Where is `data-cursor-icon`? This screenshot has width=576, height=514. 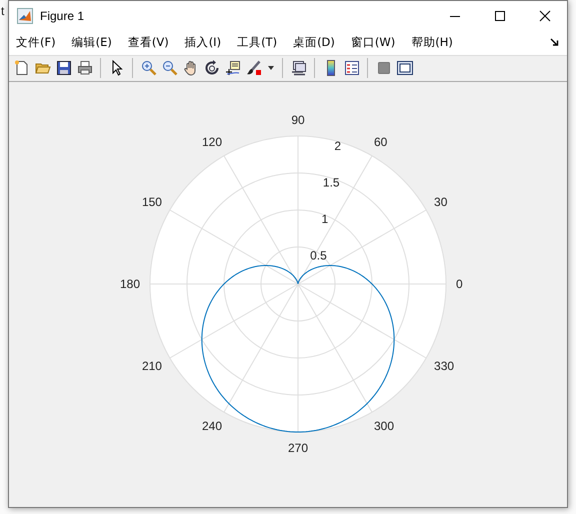
data-cursor-icon is located at coordinates (232, 68).